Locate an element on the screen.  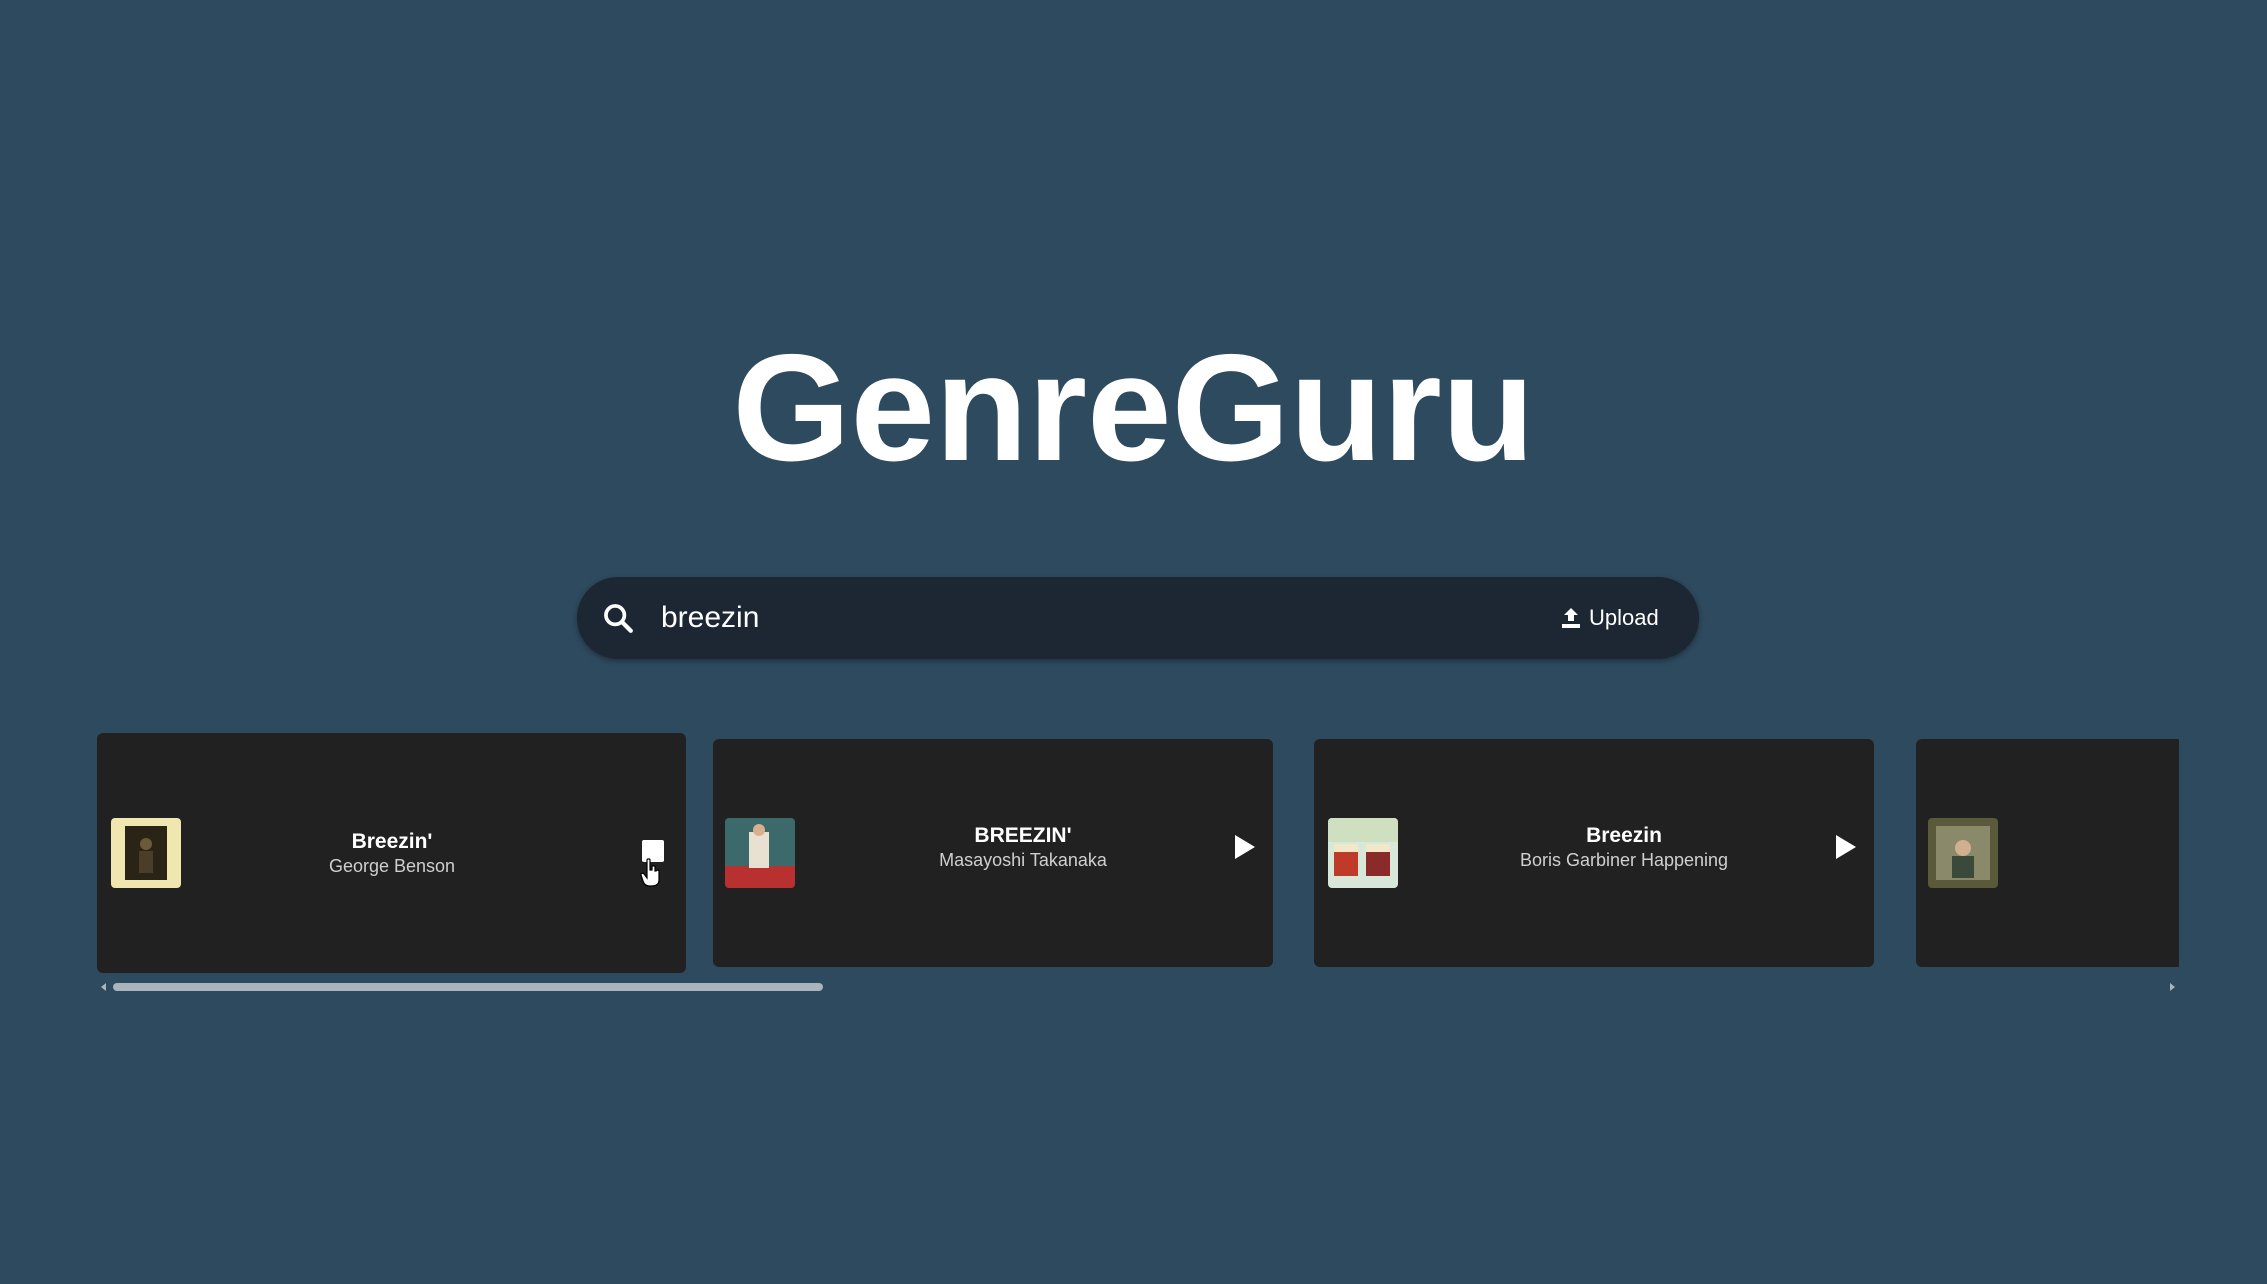
result-card: Breezin Boris Garbiner Happening is located at coordinates (1594, 853).